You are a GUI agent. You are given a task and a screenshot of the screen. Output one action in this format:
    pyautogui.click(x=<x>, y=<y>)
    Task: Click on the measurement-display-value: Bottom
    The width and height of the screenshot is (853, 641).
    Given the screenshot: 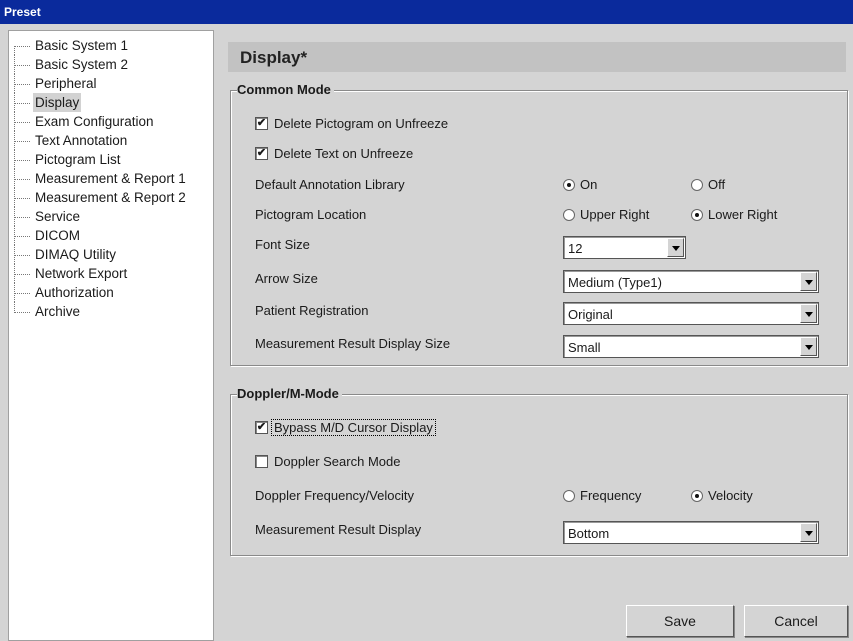 What is the action you would take?
    pyautogui.click(x=589, y=533)
    